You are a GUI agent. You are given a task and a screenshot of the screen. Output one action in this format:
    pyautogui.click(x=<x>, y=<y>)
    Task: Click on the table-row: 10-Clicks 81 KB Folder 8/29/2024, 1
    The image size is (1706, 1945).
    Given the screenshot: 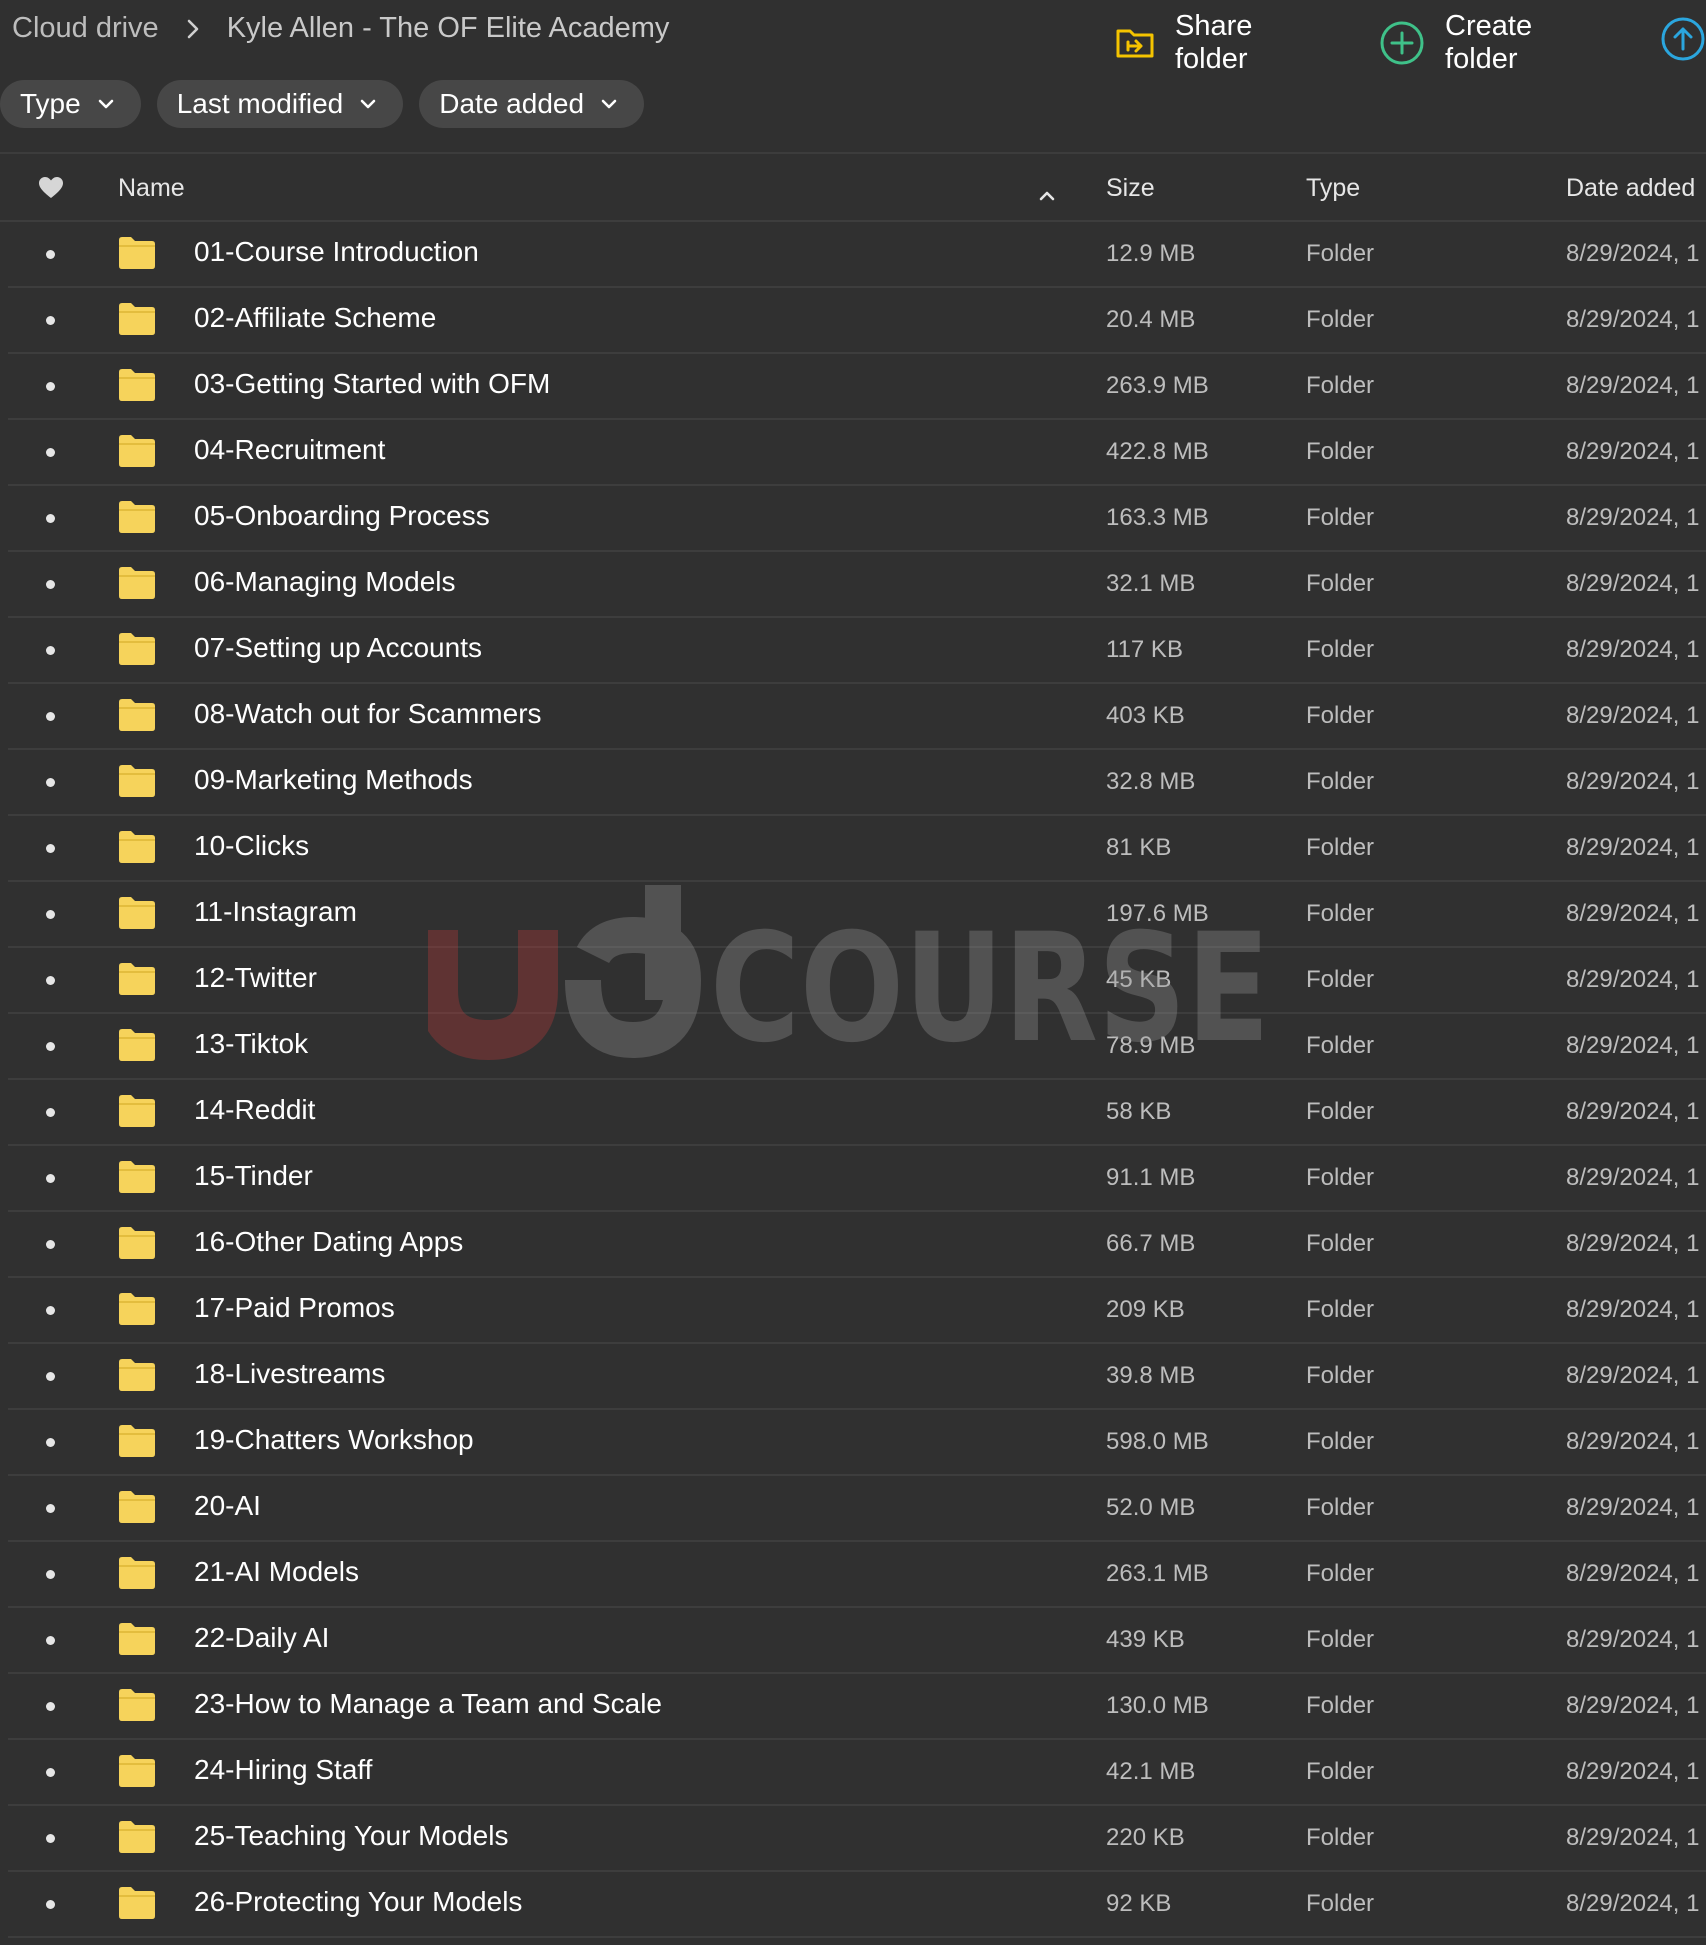 What is the action you would take?
    pyautogui.click(x=857, y=849)
    